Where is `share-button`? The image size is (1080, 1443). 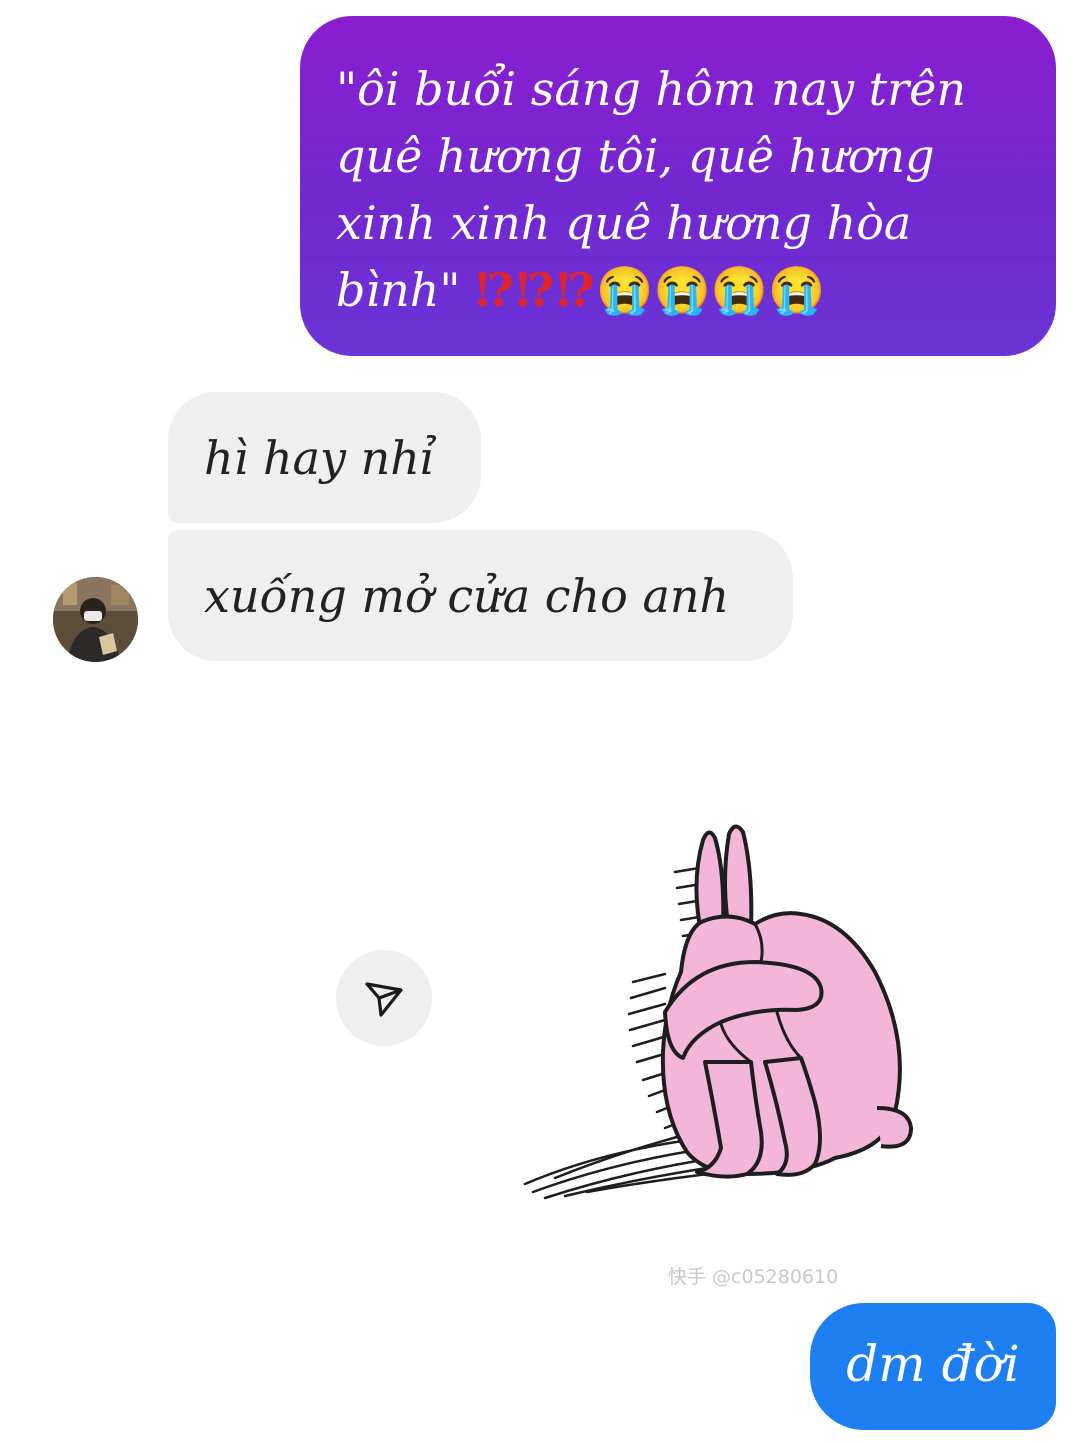 share-button is located at coordinates (384, 998).